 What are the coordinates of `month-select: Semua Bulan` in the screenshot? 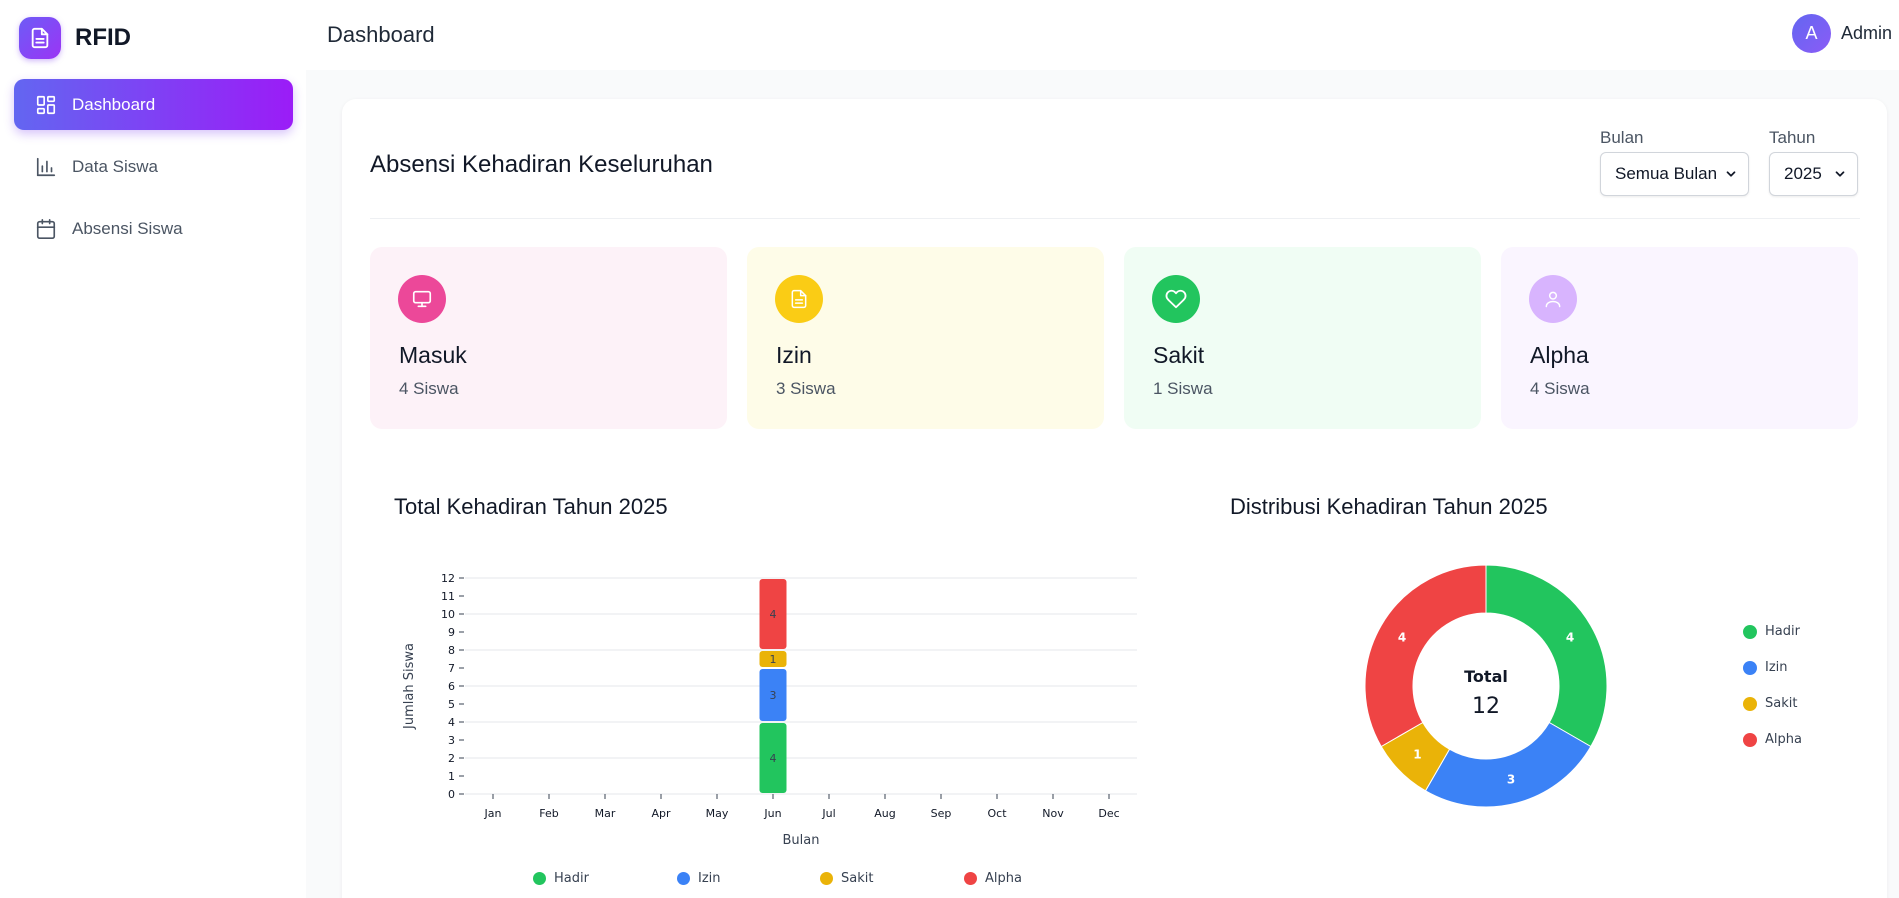 It's located at (1674, 174).